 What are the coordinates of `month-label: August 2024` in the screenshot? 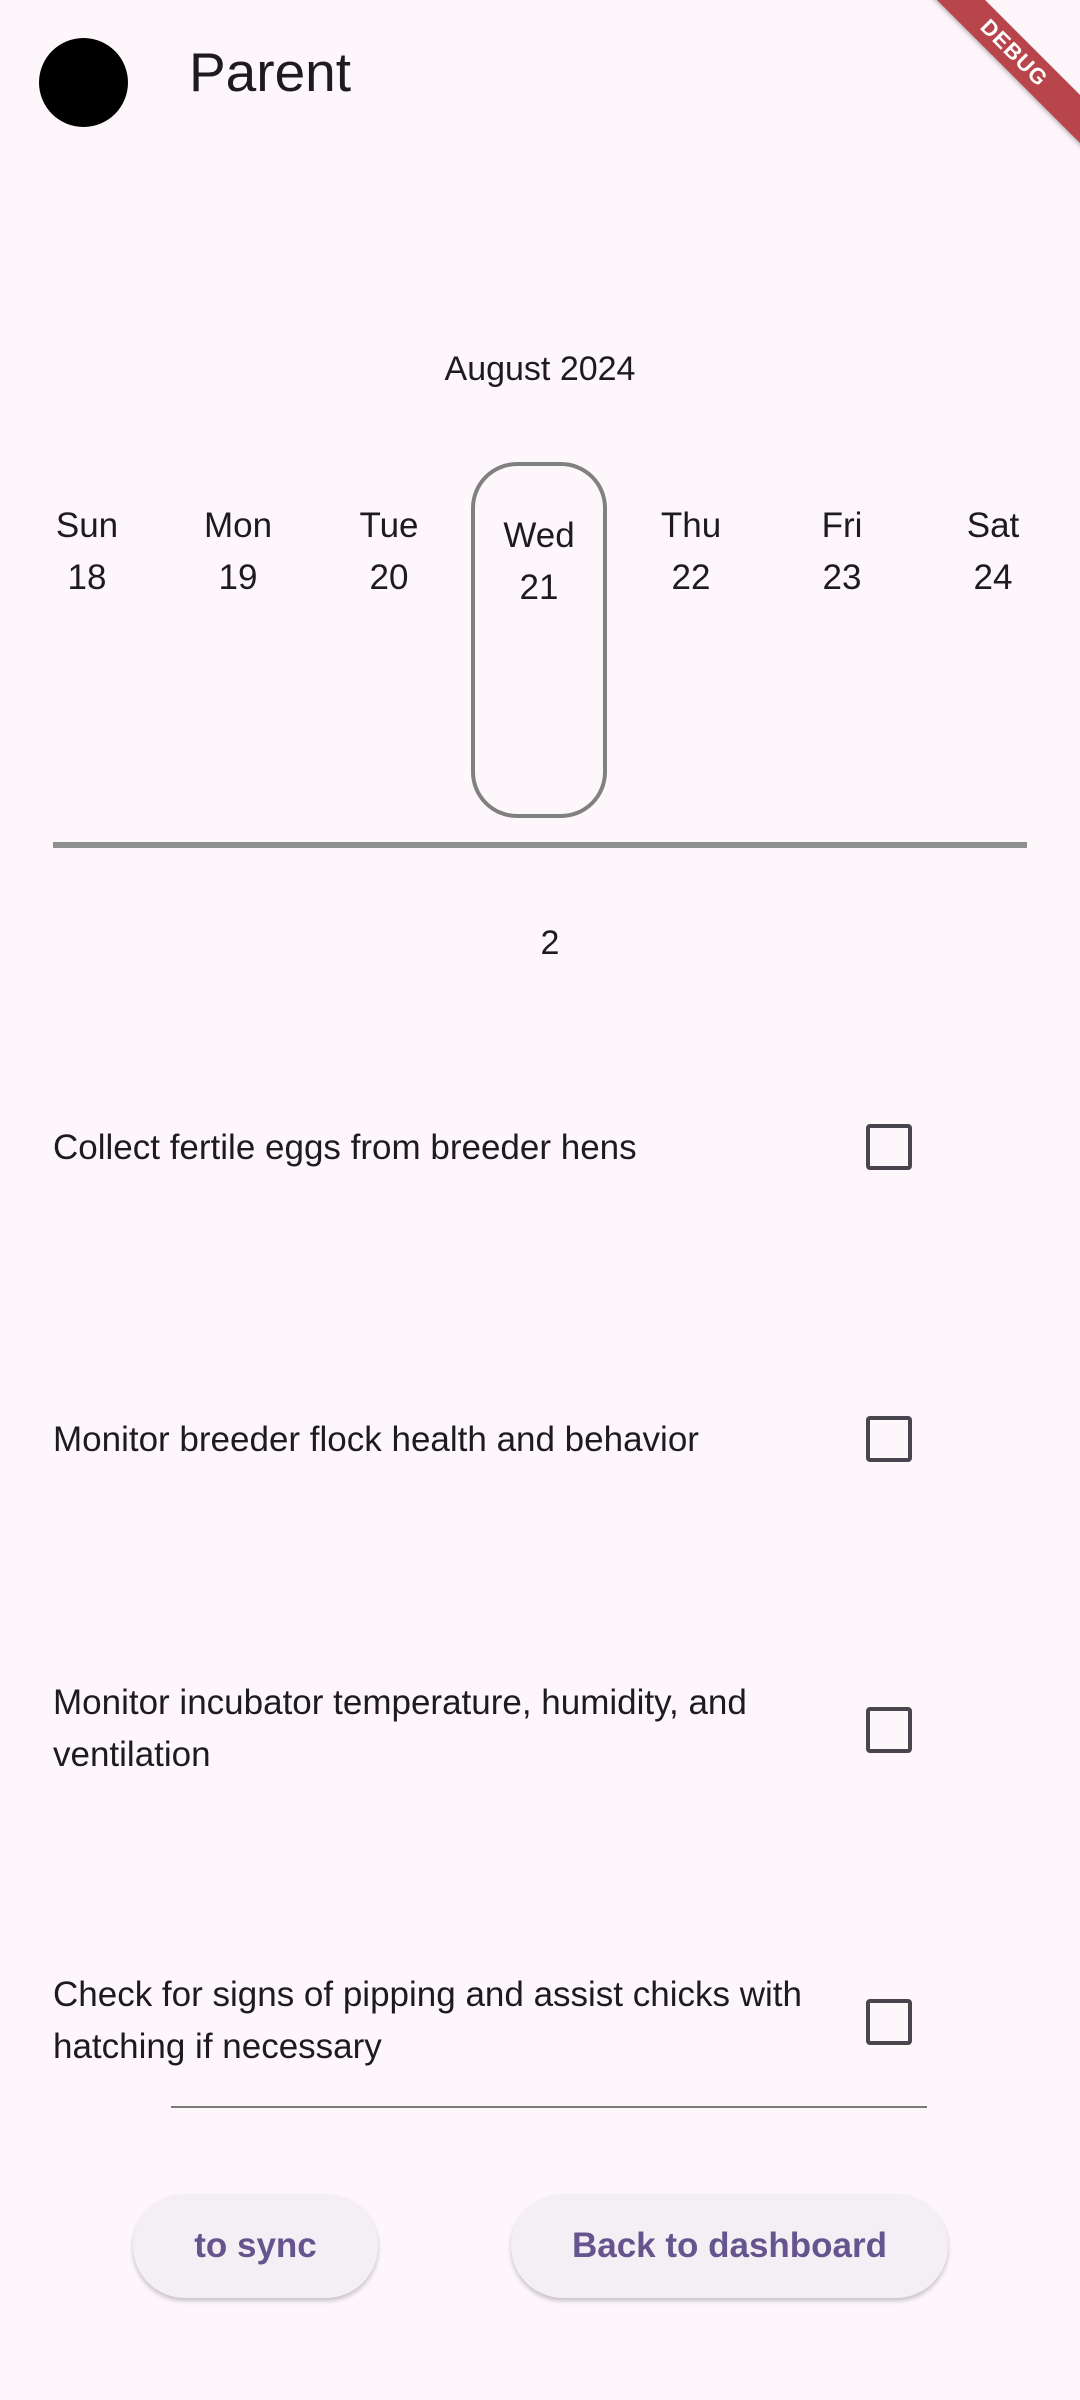 It's located at (540, 369).